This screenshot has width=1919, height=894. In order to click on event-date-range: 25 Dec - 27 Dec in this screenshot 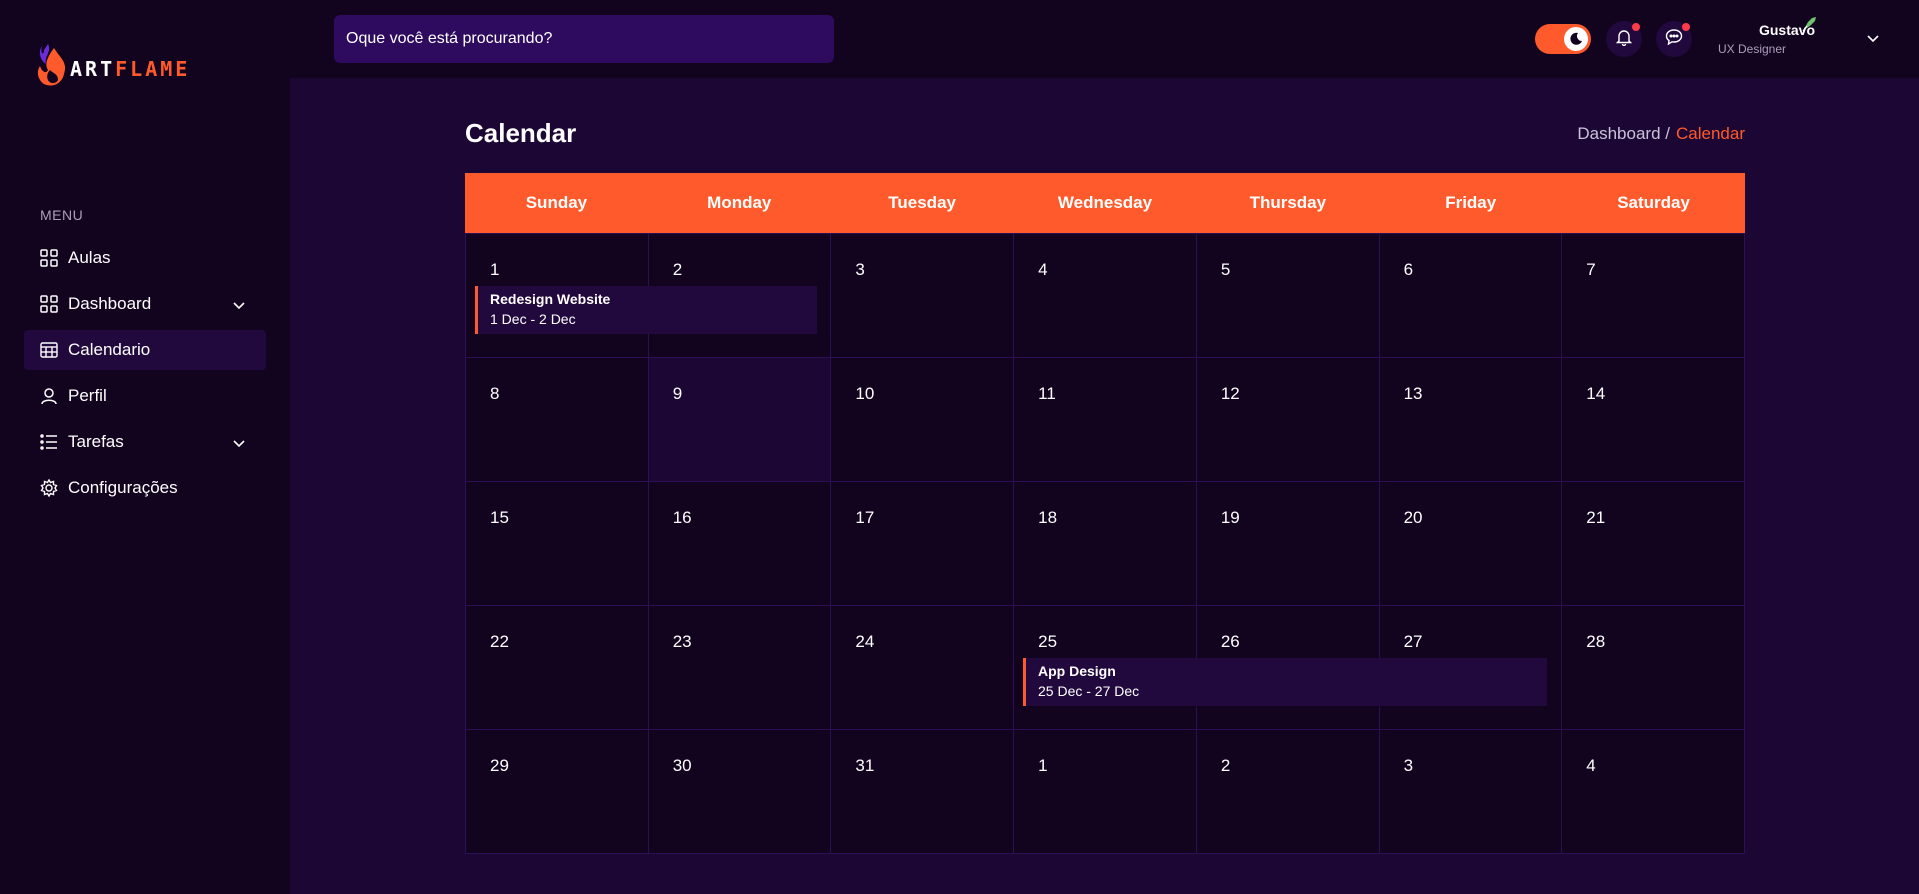, I will do `click(1089, 691)`.